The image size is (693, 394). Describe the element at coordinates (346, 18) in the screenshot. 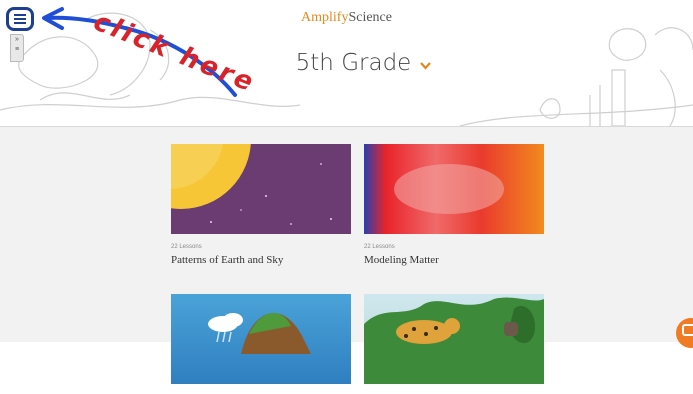

I see `amplify-science-logo: AmplifyScience` at that location.